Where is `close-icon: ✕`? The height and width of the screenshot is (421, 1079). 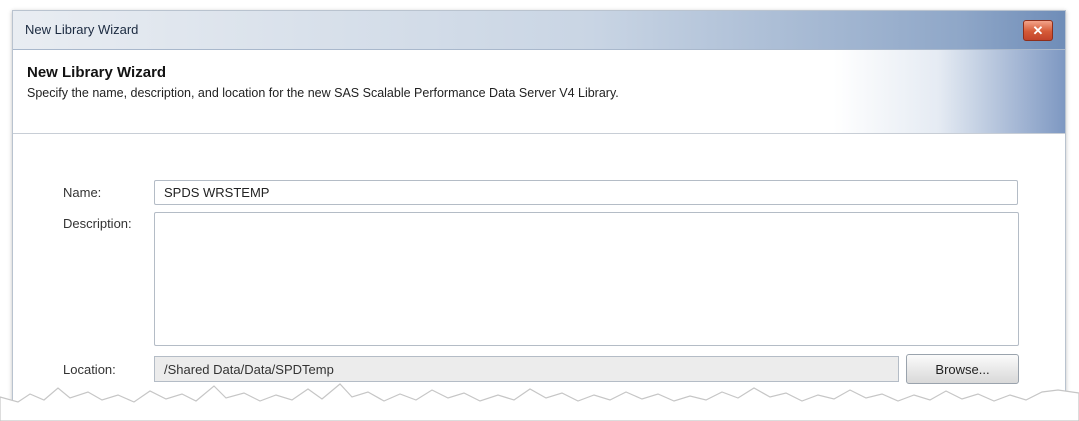 close-icon: ✕ is located at coordinates (1038, 30).